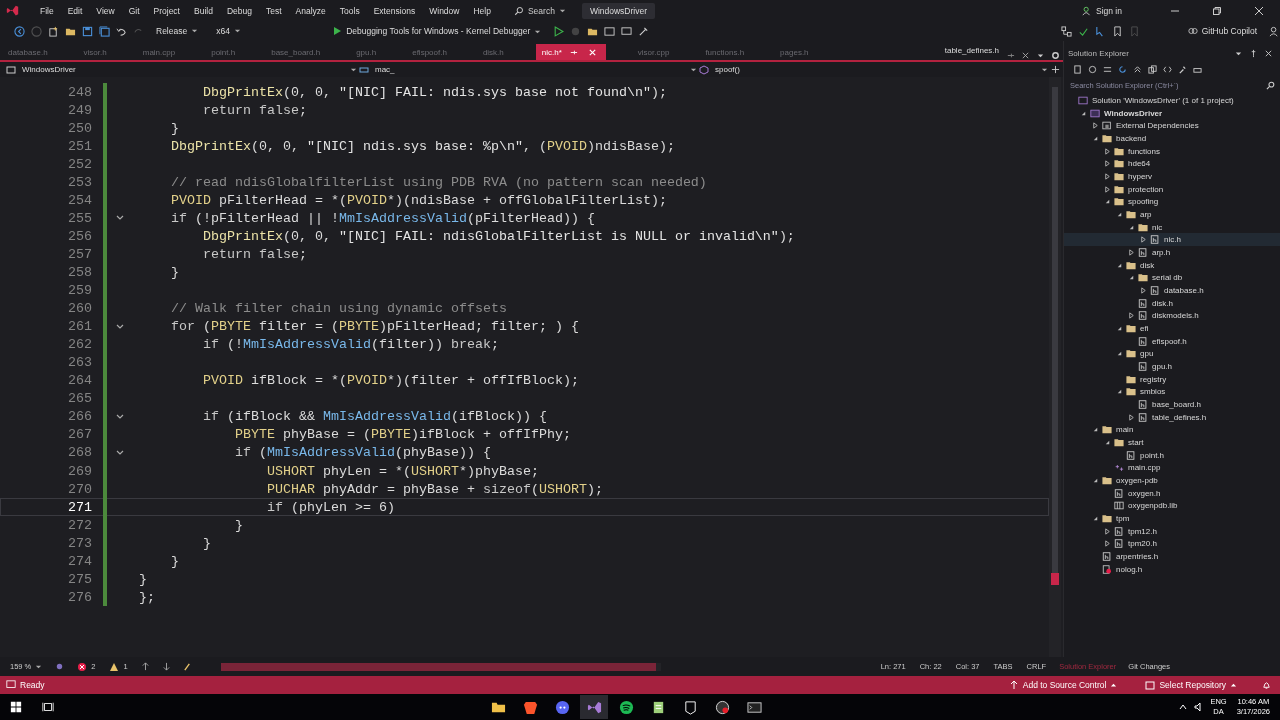 The width and height of the screenshot is (1280, 720). What do you see at coordinates (273, 10) in the screenshot?
I see `menu-item: Test` at bounding box center [273, 10].